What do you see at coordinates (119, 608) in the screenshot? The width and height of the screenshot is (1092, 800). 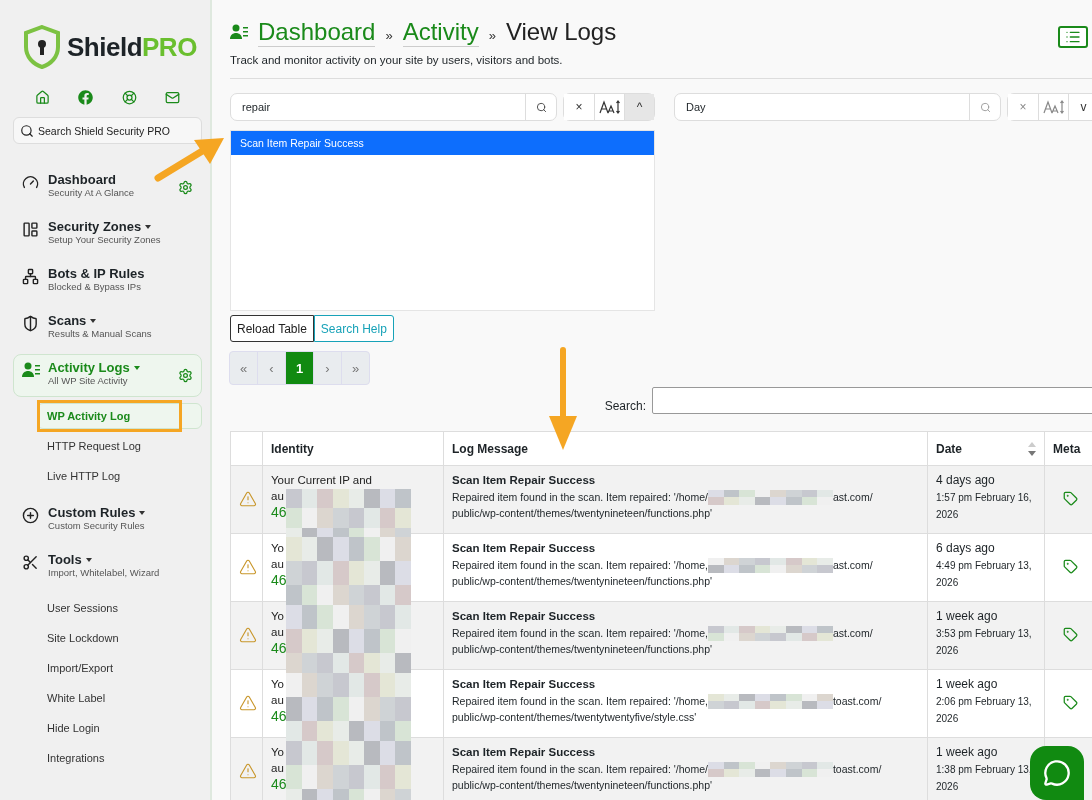 I see `submenu-item: User Sessions` at bounding box center [119, 608].